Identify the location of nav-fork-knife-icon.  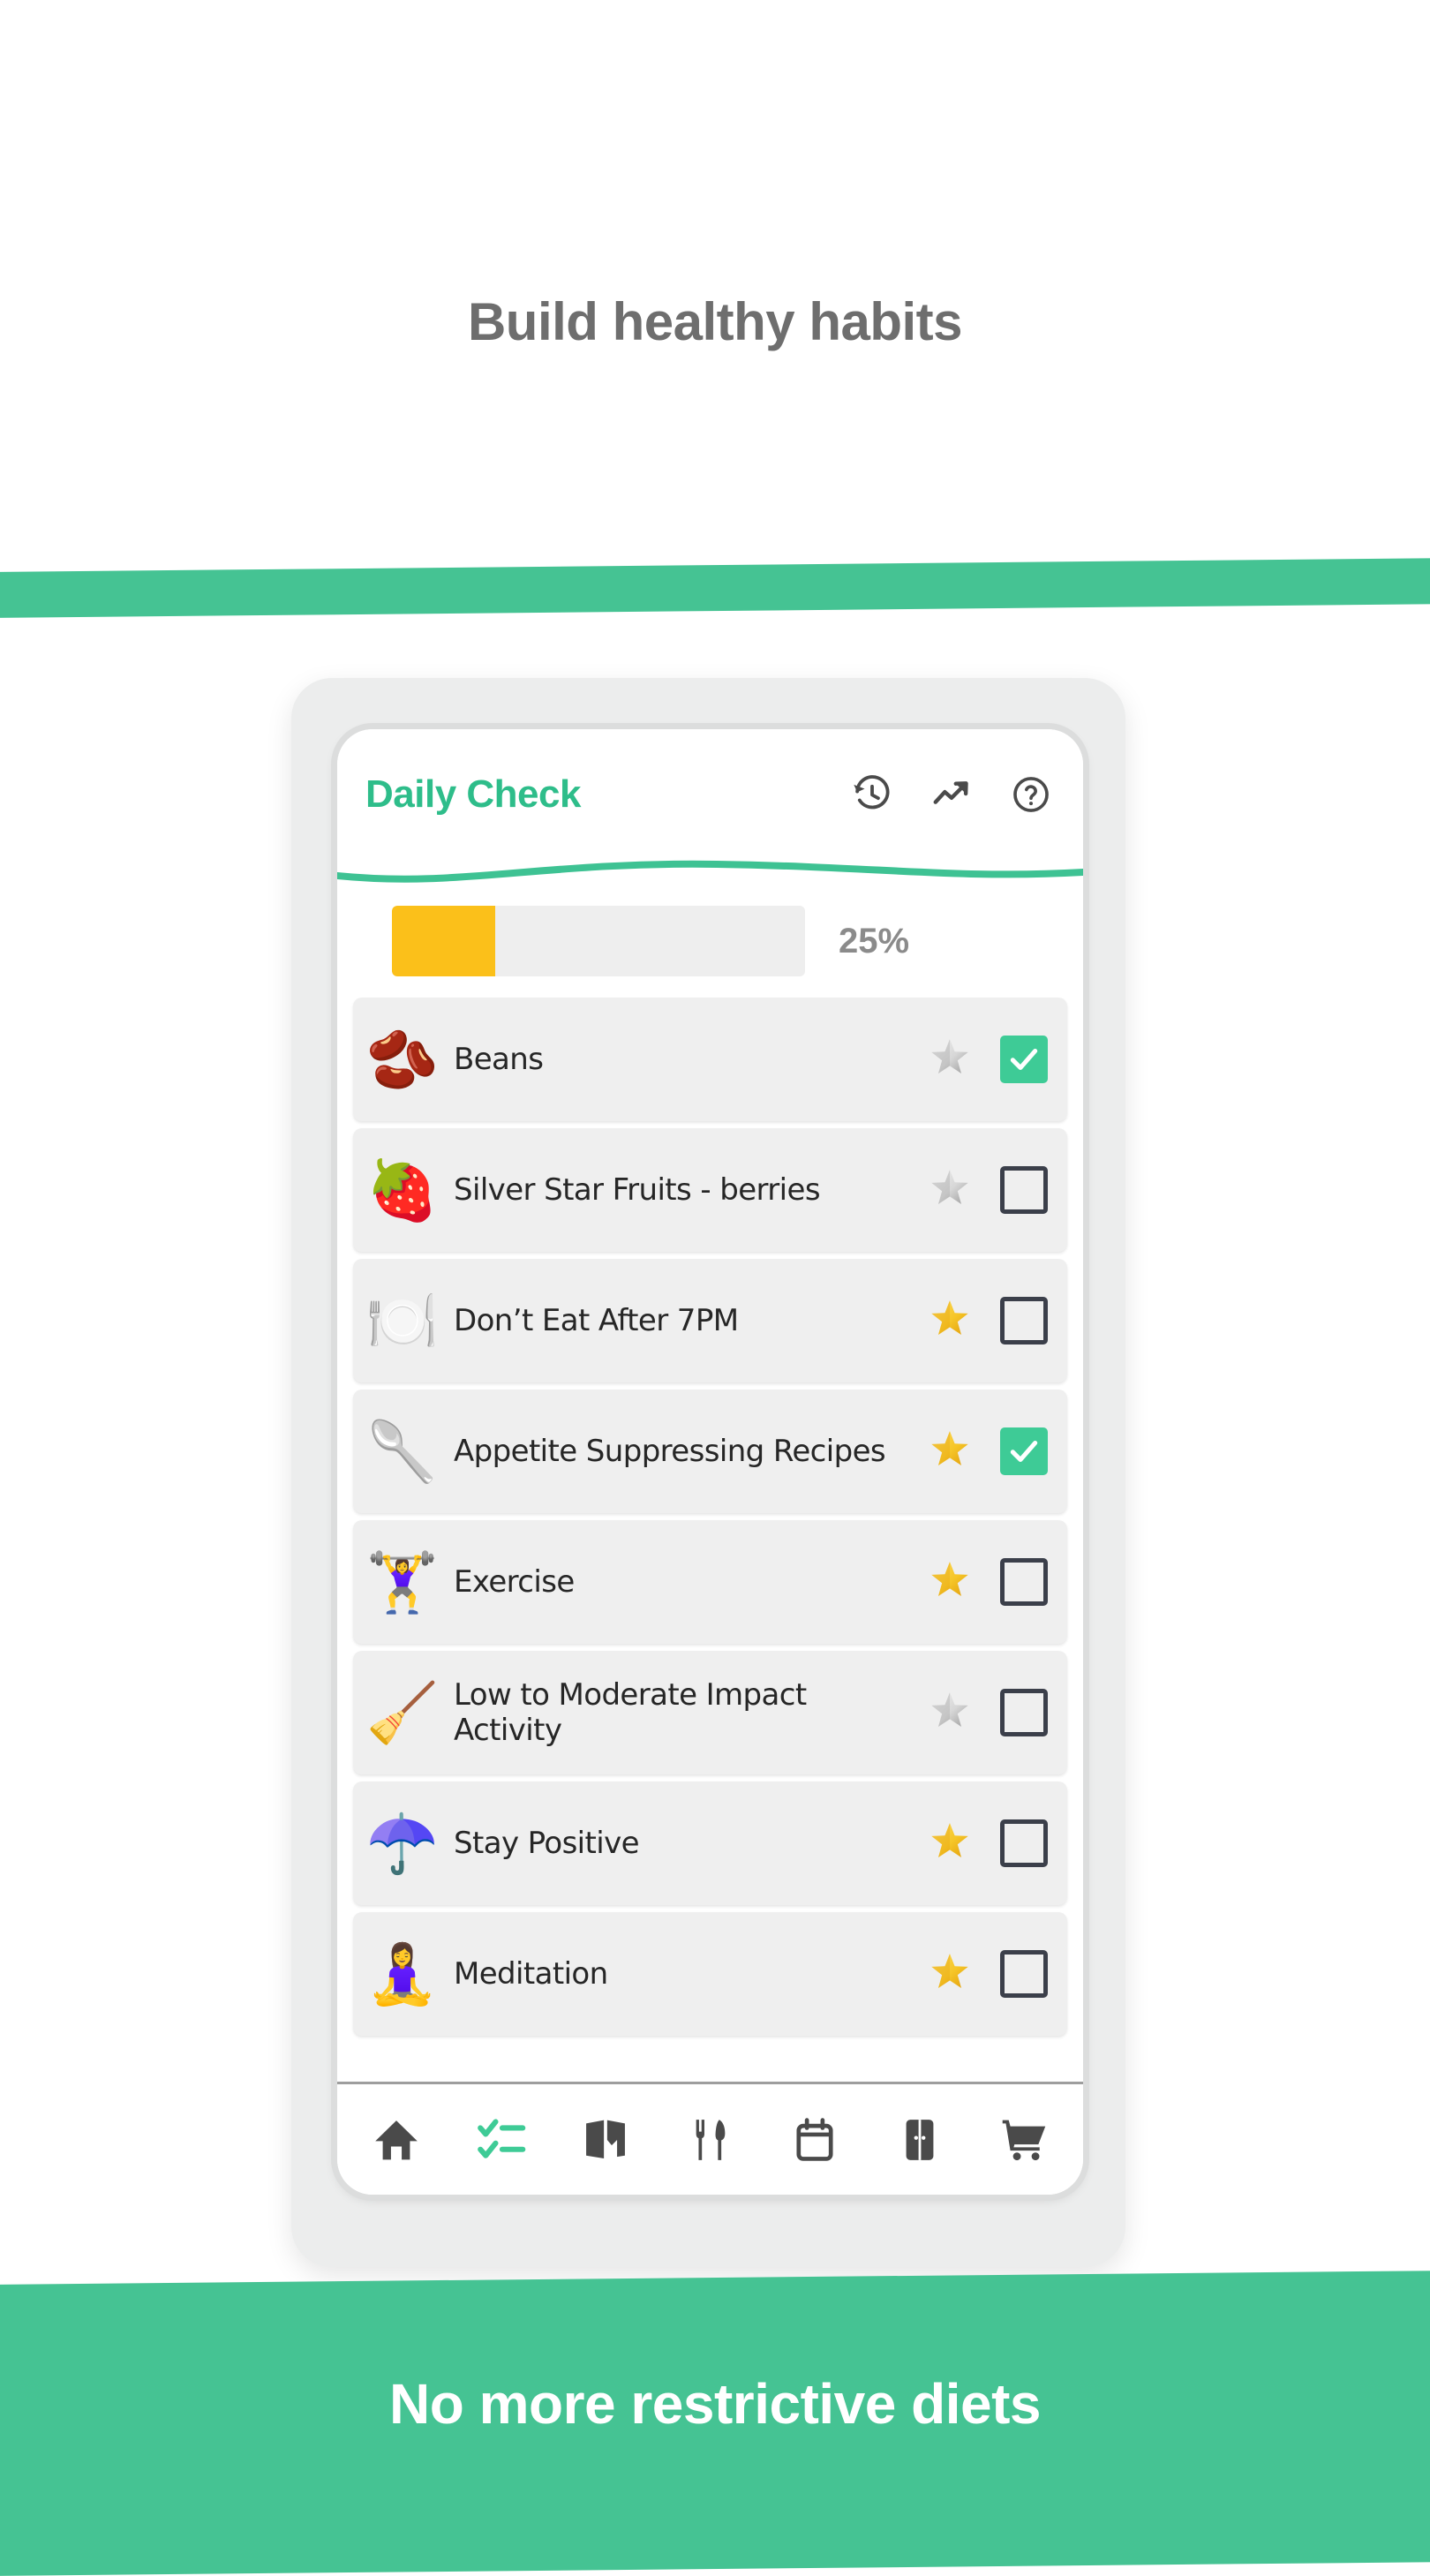
(710, 2140).